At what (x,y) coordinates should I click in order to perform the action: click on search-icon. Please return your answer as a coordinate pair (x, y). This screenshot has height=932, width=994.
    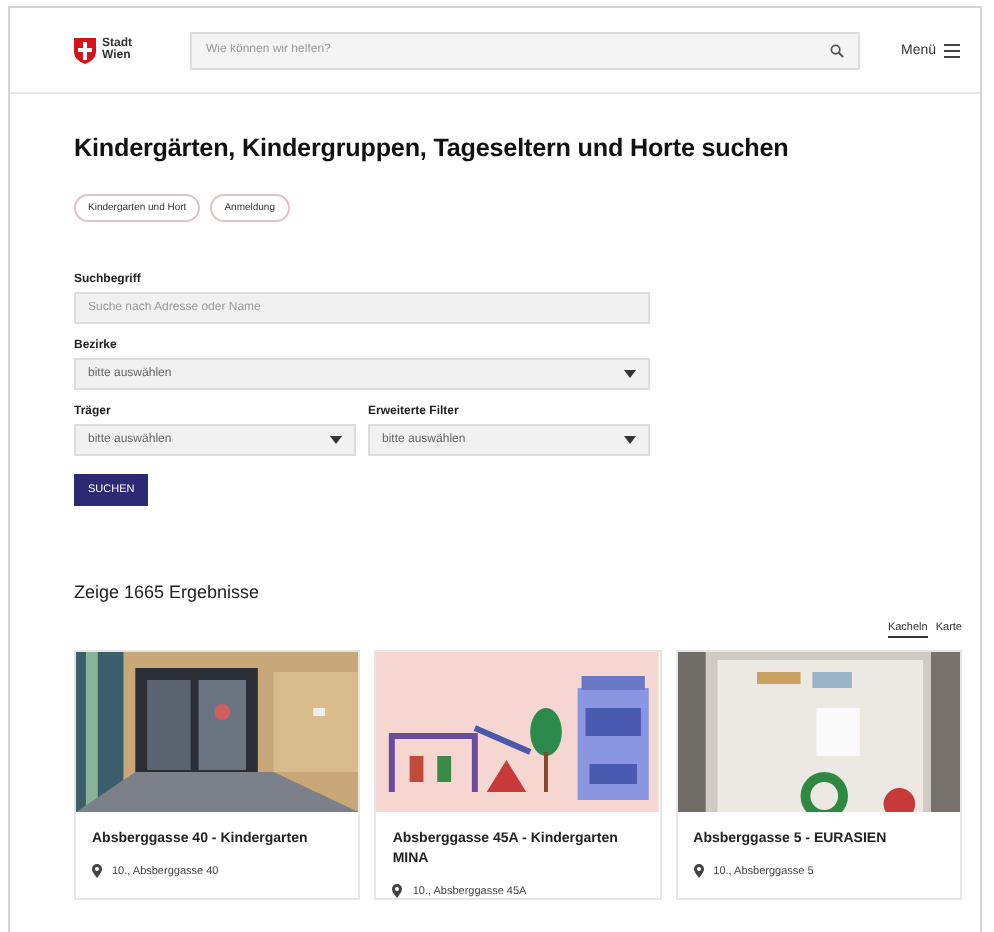
    Looking at the image, I should click on (837, 50).